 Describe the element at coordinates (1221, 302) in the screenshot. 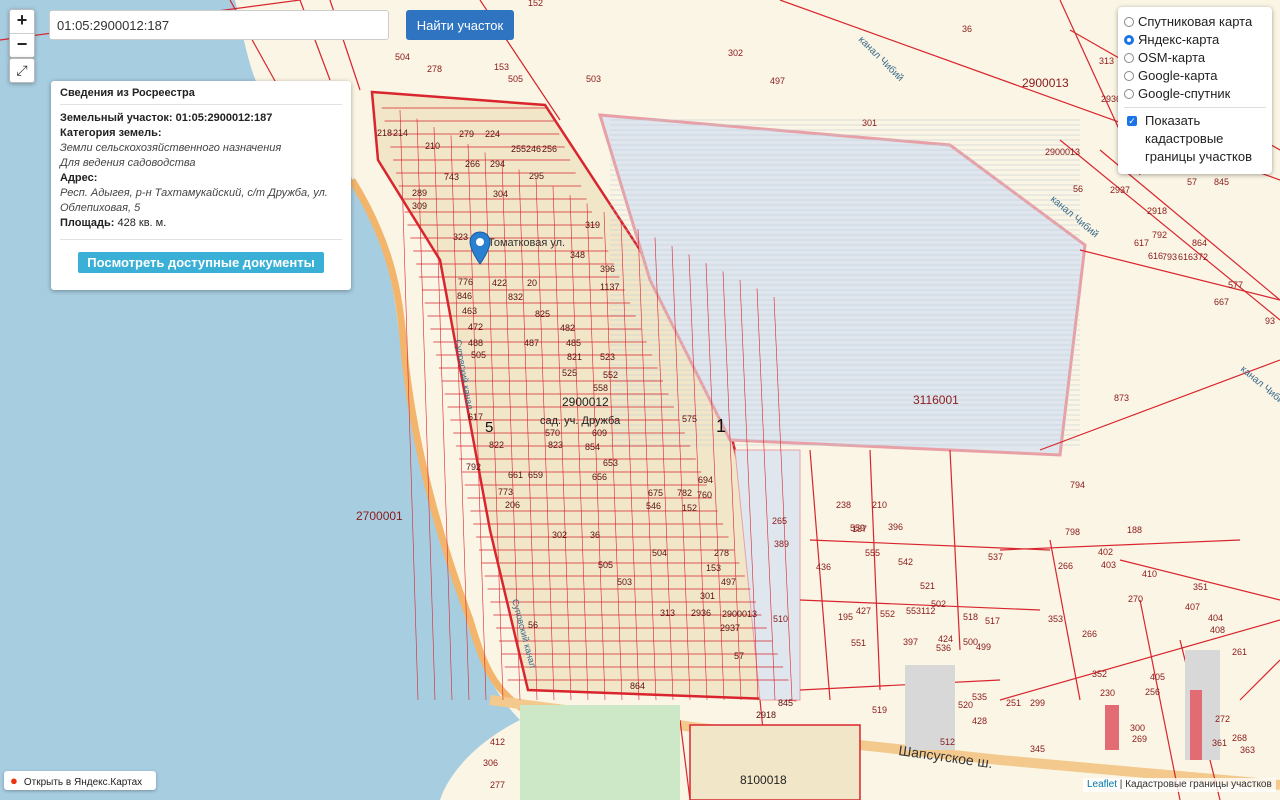

I see `parcel-number-label: 667` at that location.